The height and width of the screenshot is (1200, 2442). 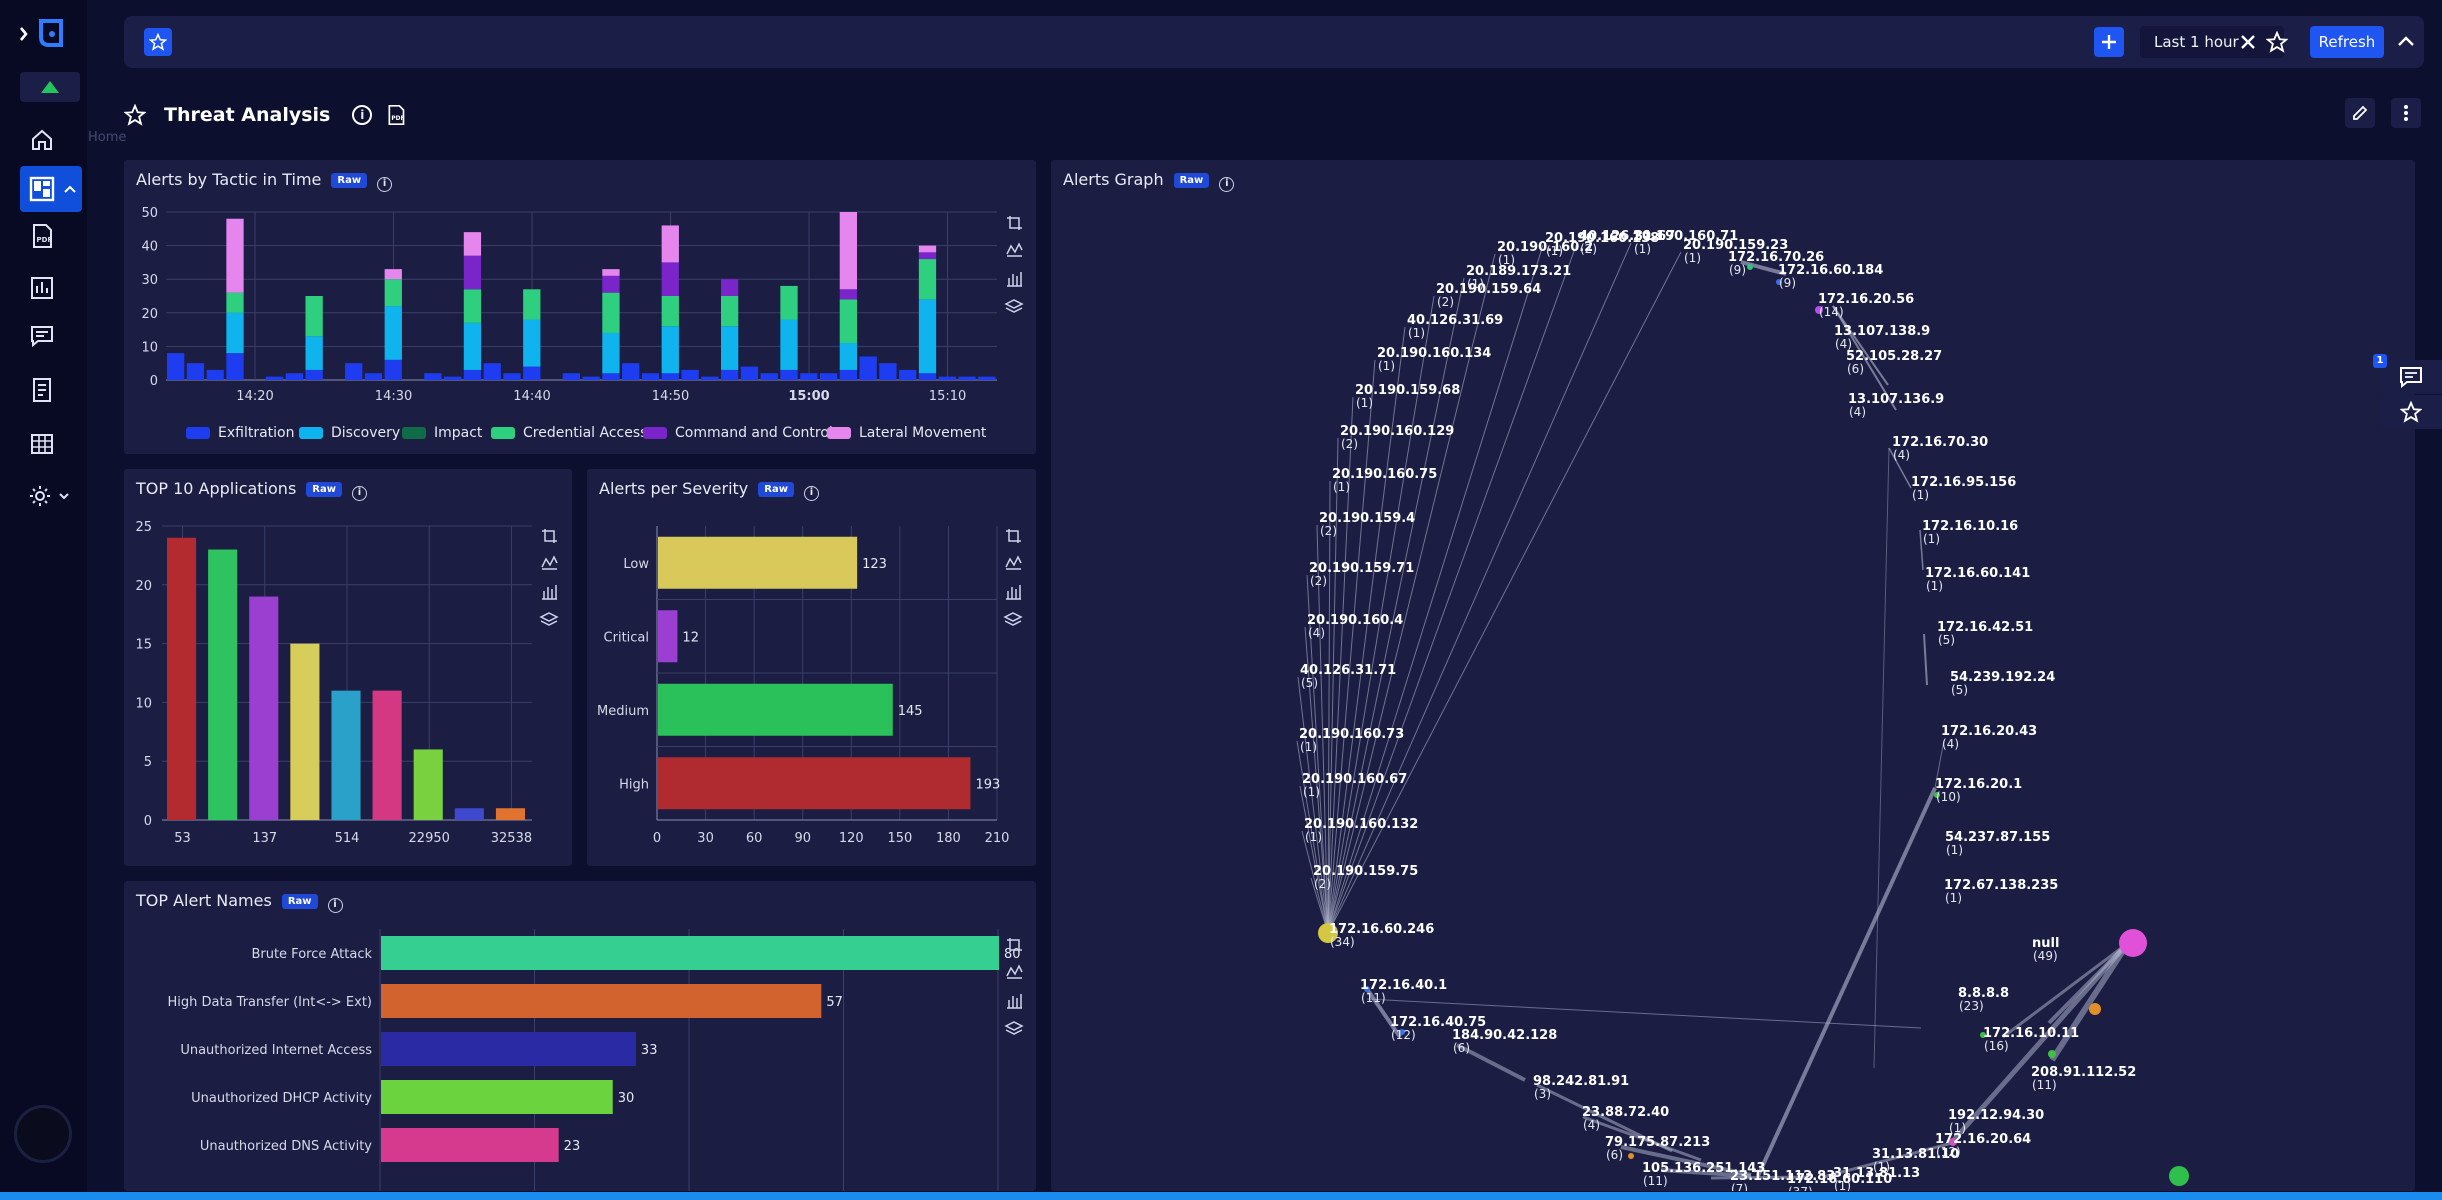 I want to click on graph-node-count: (11), so click(x=1655, y=1181).